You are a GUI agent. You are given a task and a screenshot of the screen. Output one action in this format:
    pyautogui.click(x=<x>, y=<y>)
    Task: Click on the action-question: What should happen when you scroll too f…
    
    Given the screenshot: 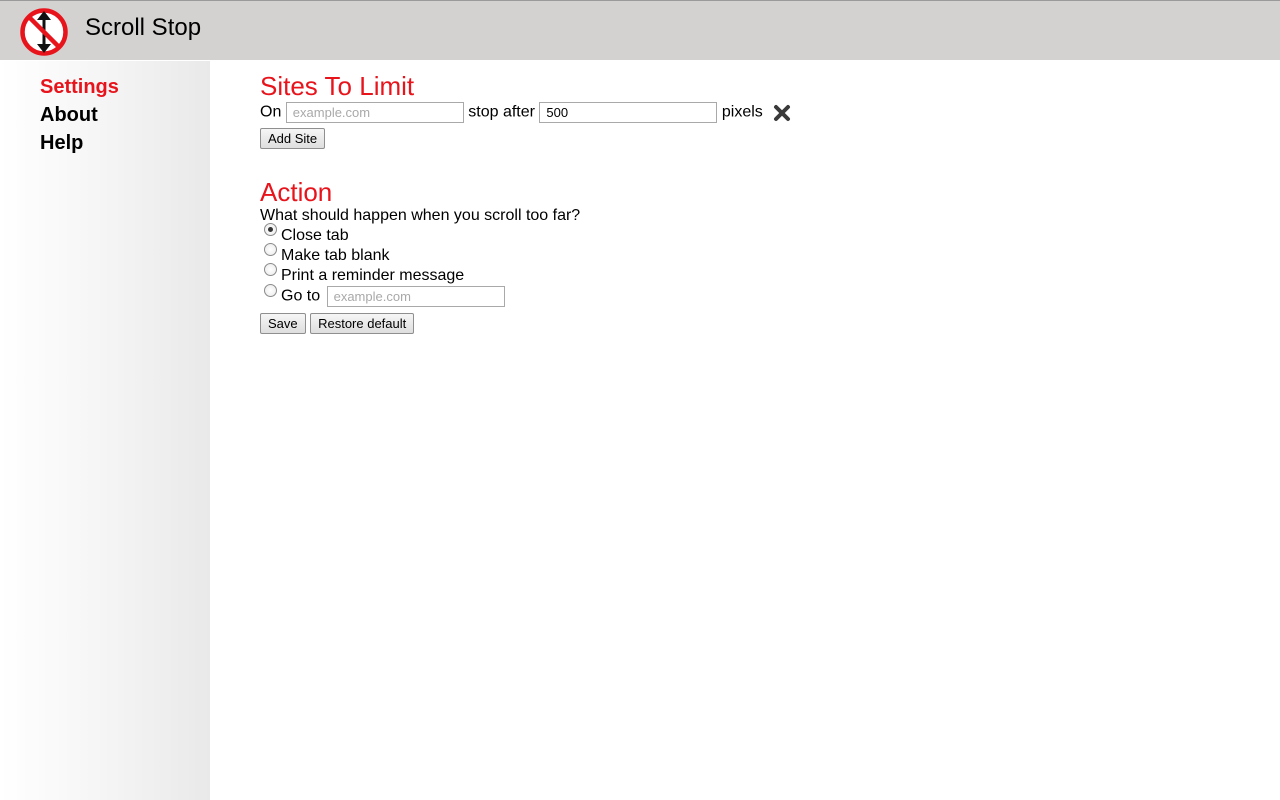 What is the action you would take?
    pyautogui.click(x=420, y=215)
    